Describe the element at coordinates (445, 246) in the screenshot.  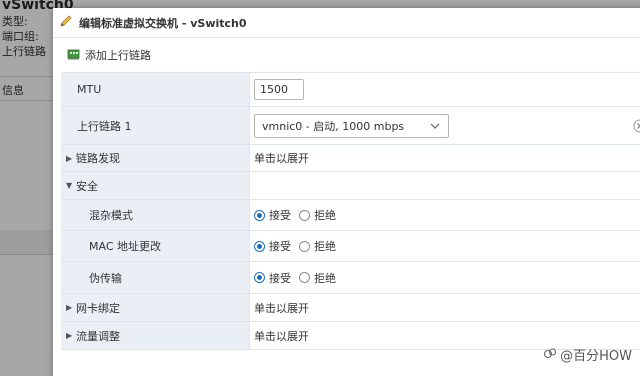
I see `mac-change-value-cell: 接受 拒绝` at that location.